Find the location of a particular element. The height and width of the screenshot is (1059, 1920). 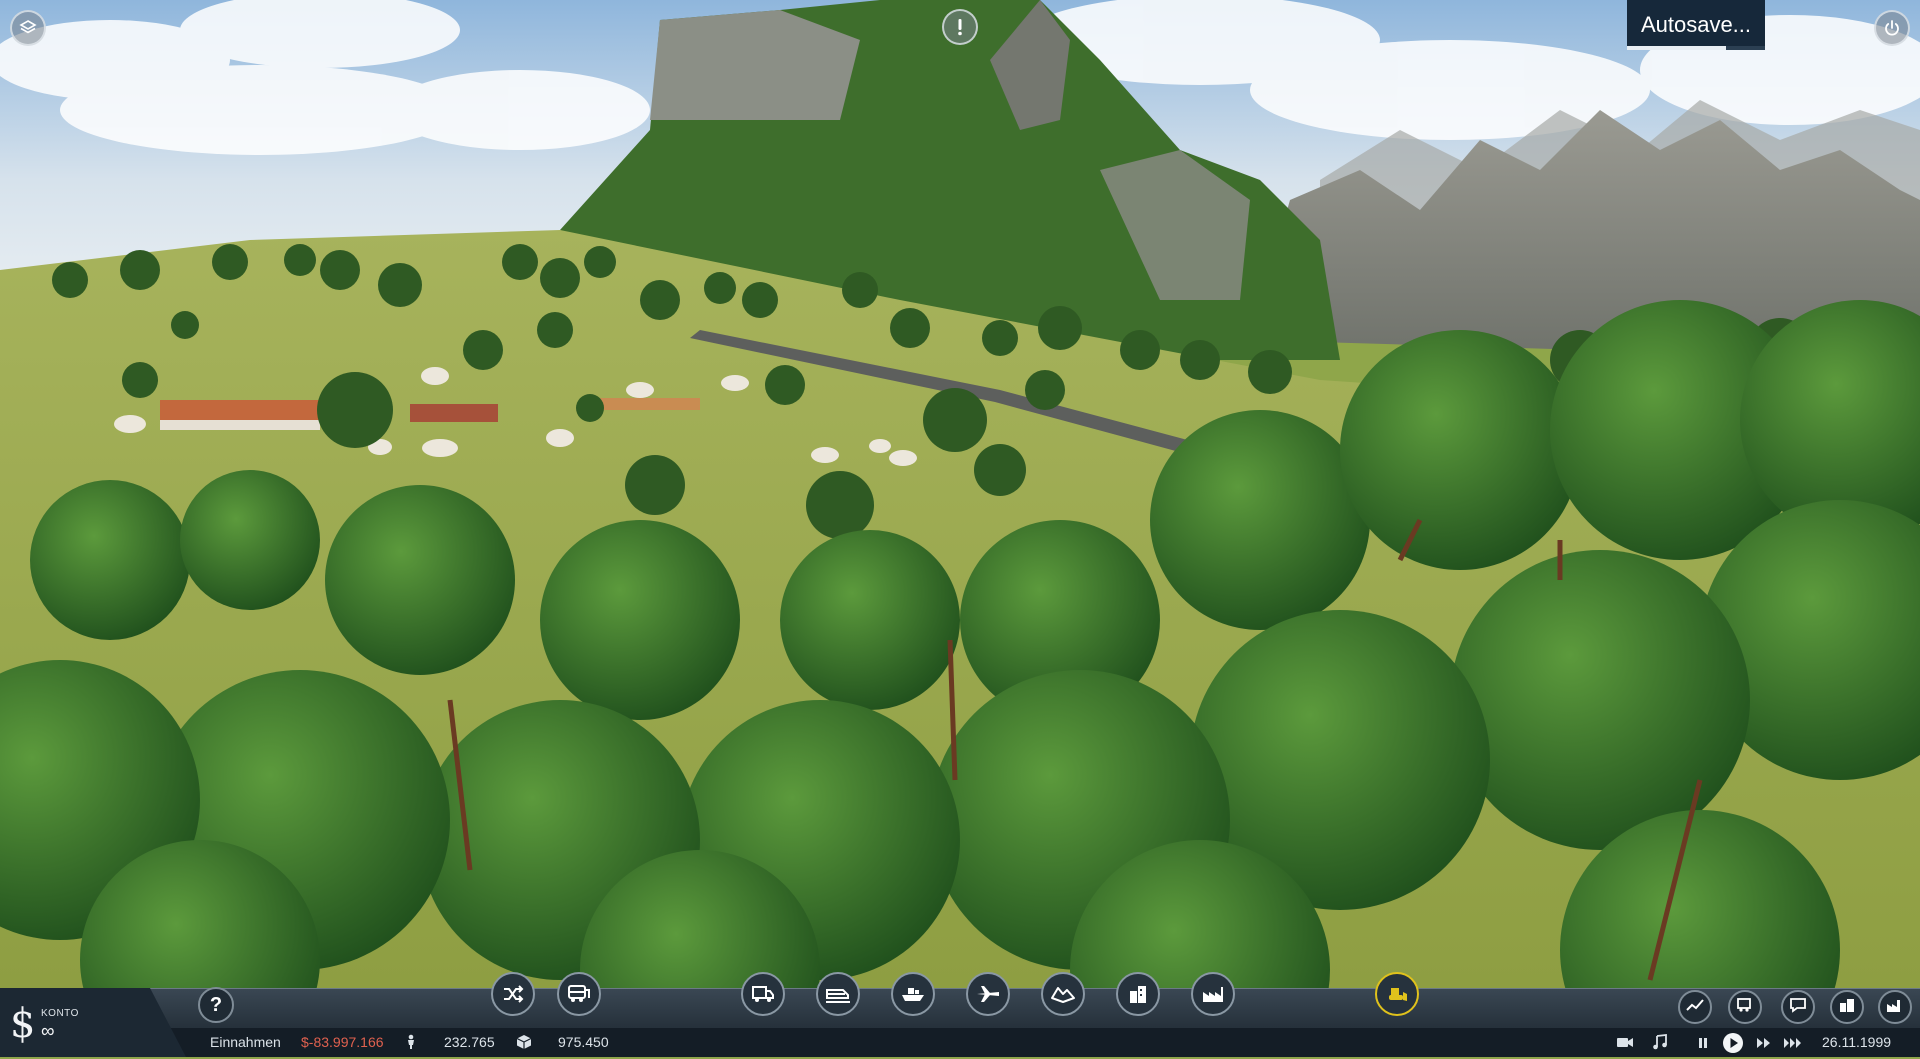

bulldozer-icon is located at coordinates (1397, 994).